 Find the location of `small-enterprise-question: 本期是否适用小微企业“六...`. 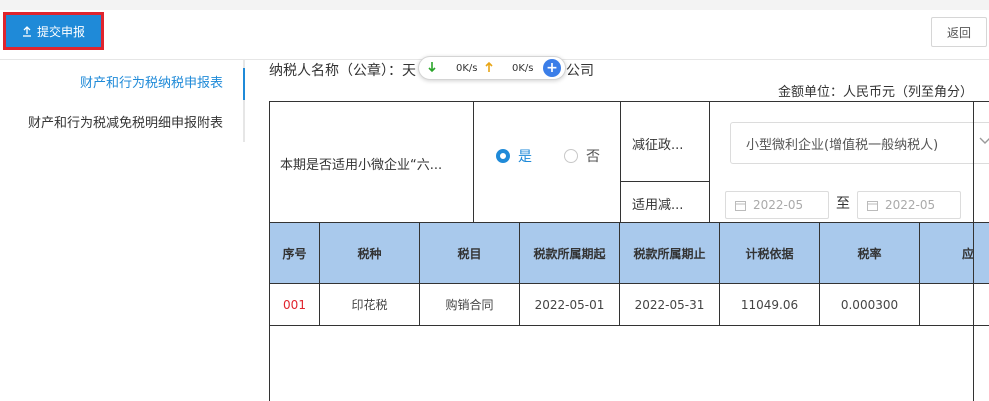

small-enterprise-question: 本期是否适用小微企业“六... is located at coordinates (361, 165).